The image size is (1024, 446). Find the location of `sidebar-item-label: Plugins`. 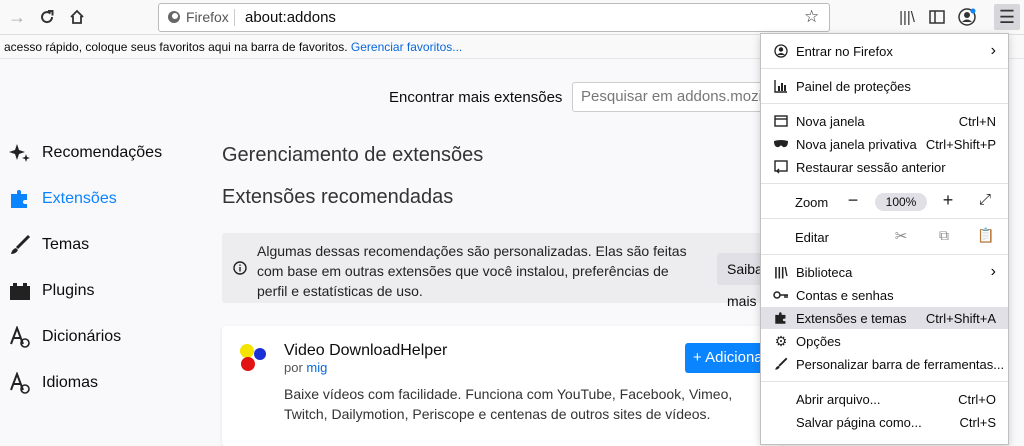

sidebar-item-label: Plugins is located at coordinates (68, 290).